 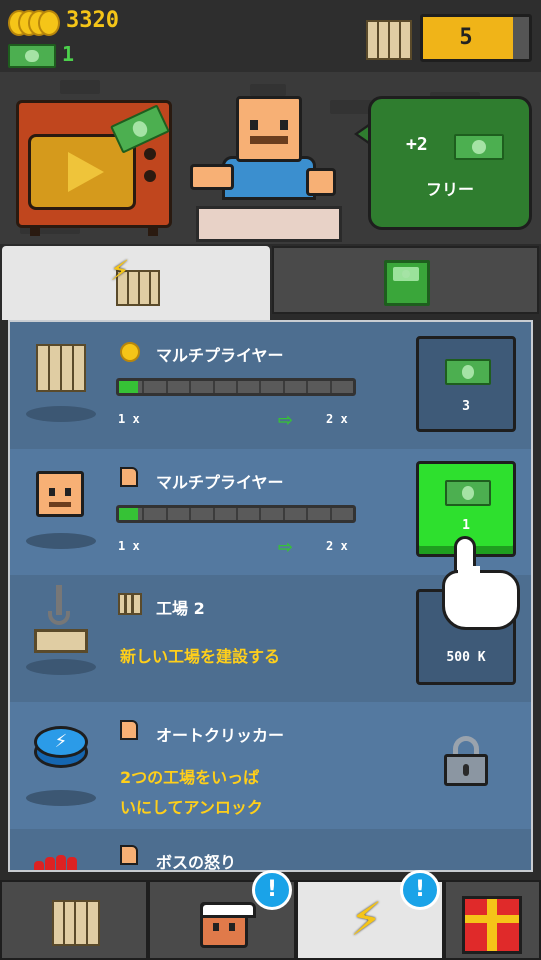 I want to click on bottom-nav: ! ⚡ !, so click(x=270, y=915).